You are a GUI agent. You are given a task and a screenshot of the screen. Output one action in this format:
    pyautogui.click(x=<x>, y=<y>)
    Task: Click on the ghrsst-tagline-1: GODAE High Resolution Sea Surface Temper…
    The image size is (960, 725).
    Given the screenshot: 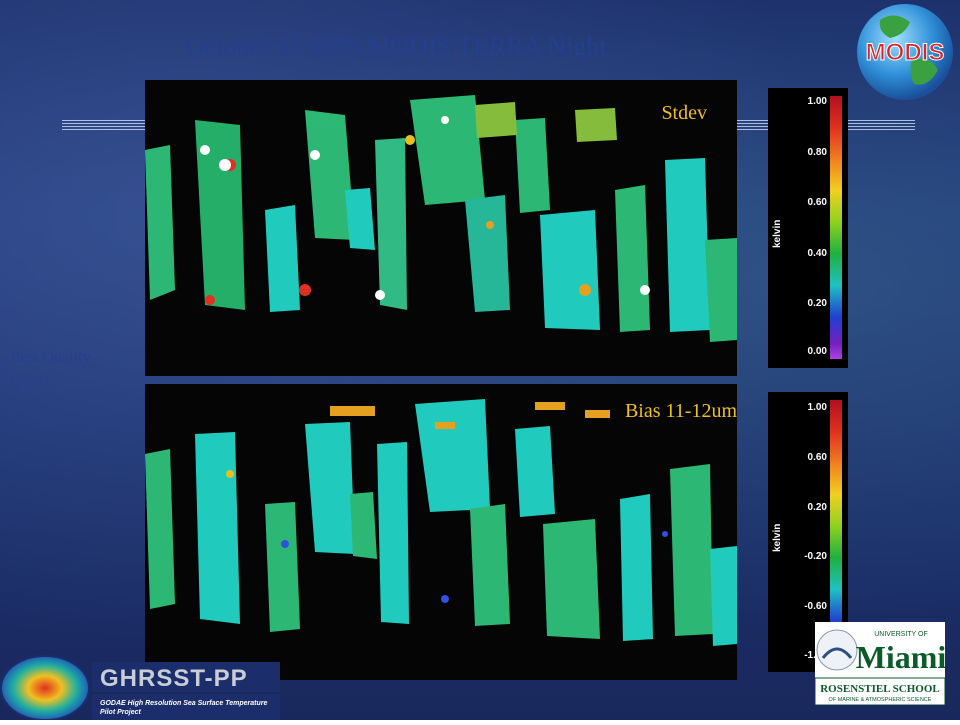 What is the action you would take?
    pyautogui.click(x=183, y=703)
    